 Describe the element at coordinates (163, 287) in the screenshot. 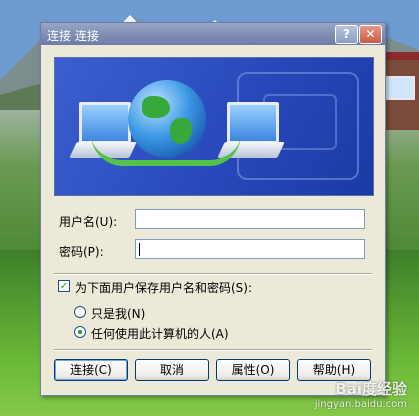

I see `save-credentials-label: 为下面用户保存用户名和密码(S):` at that location.